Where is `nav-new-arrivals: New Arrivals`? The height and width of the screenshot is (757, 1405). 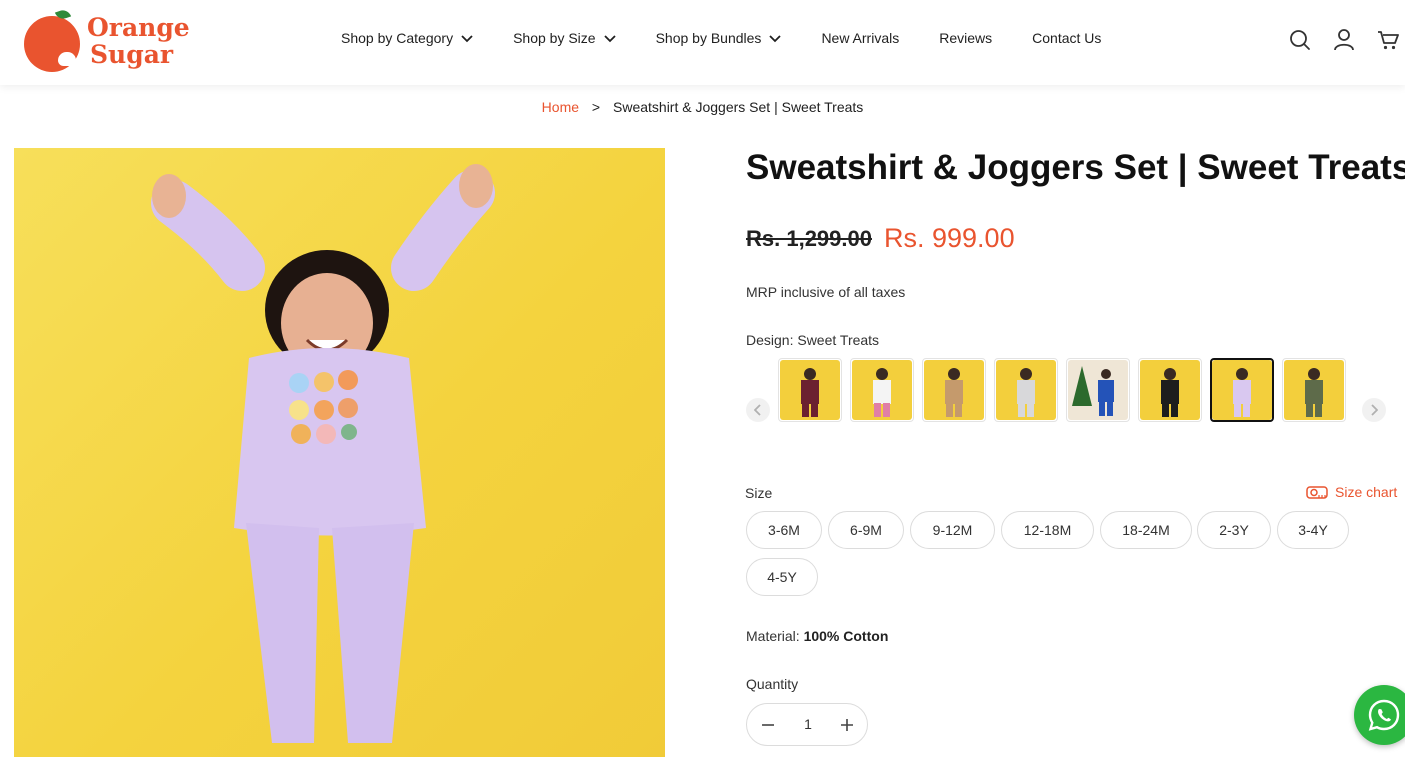
nav-new-arrivals: New Arrivals is located at coordinates (860, 38).